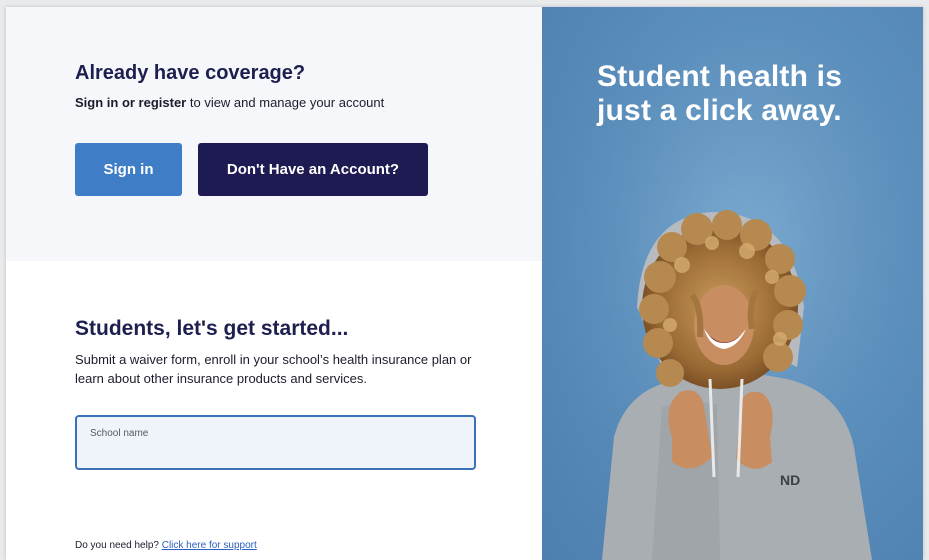 This screenshot has height=560, width=929. I want to click on support-link: Click here for support, so click(209, 545).